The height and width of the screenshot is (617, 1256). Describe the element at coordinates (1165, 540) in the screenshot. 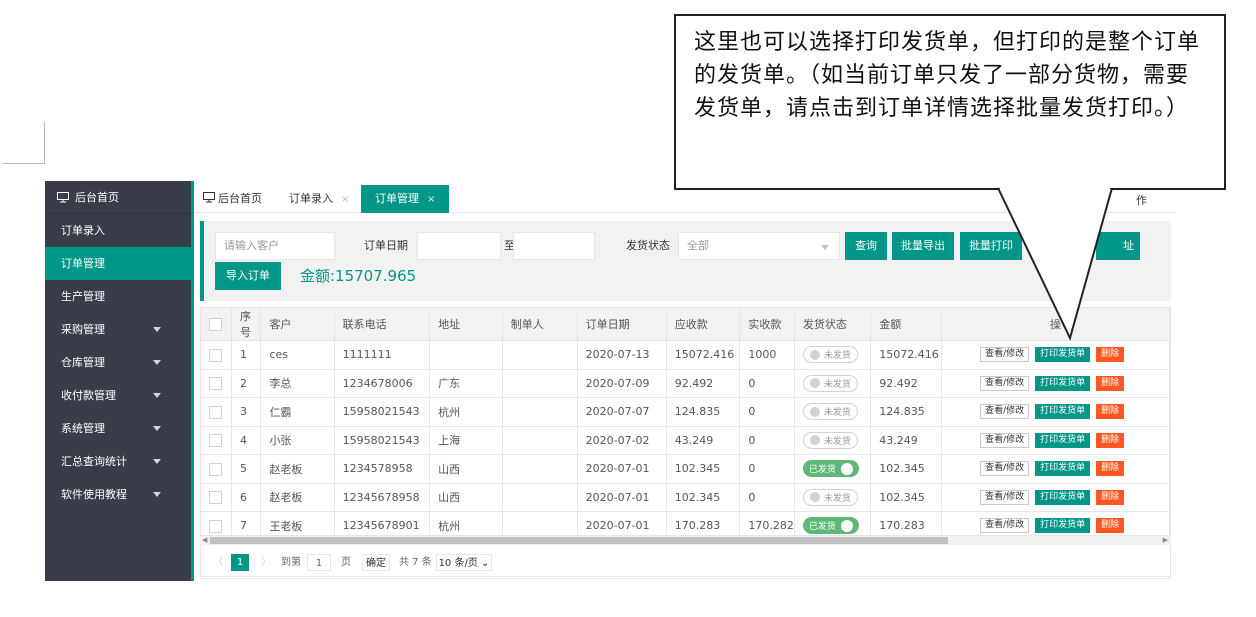

I see `scroll-right-icon: ▶` at that location.